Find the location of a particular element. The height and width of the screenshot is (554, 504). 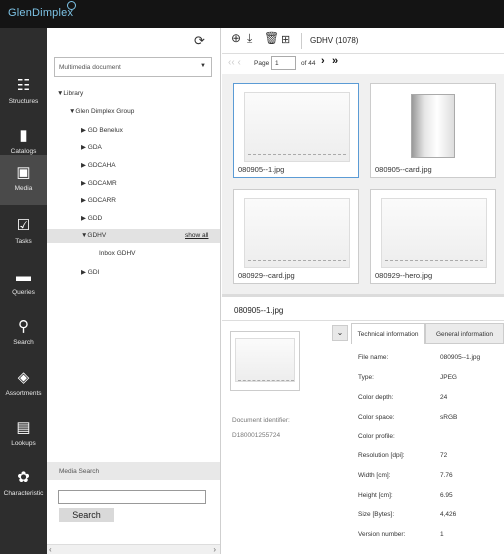

chevron-down-icon: ▼ is located at coordinates (203, 66).